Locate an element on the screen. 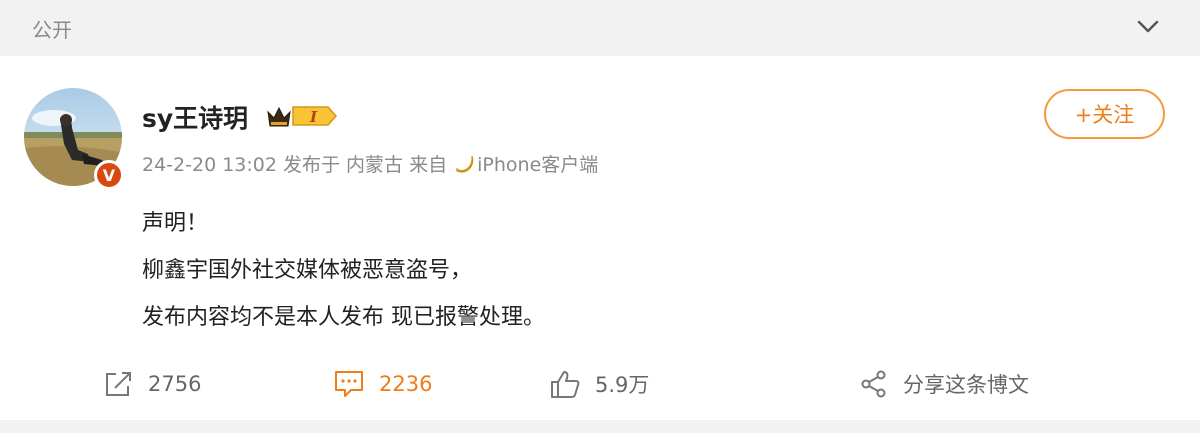  share-label: 分享这条博文 is located at coordinates (966, 385).